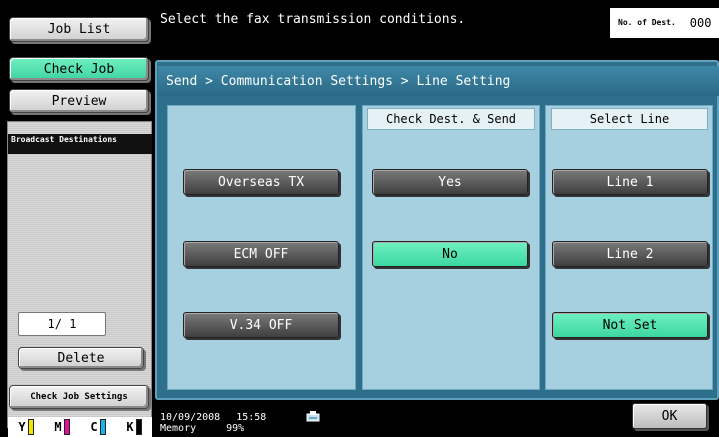 This screenshot has width=719, height=437. What do you see at coordinates (30, 427) in the screenshot?
I see `toner-yellow-bar` at bounding box center [30, 427].